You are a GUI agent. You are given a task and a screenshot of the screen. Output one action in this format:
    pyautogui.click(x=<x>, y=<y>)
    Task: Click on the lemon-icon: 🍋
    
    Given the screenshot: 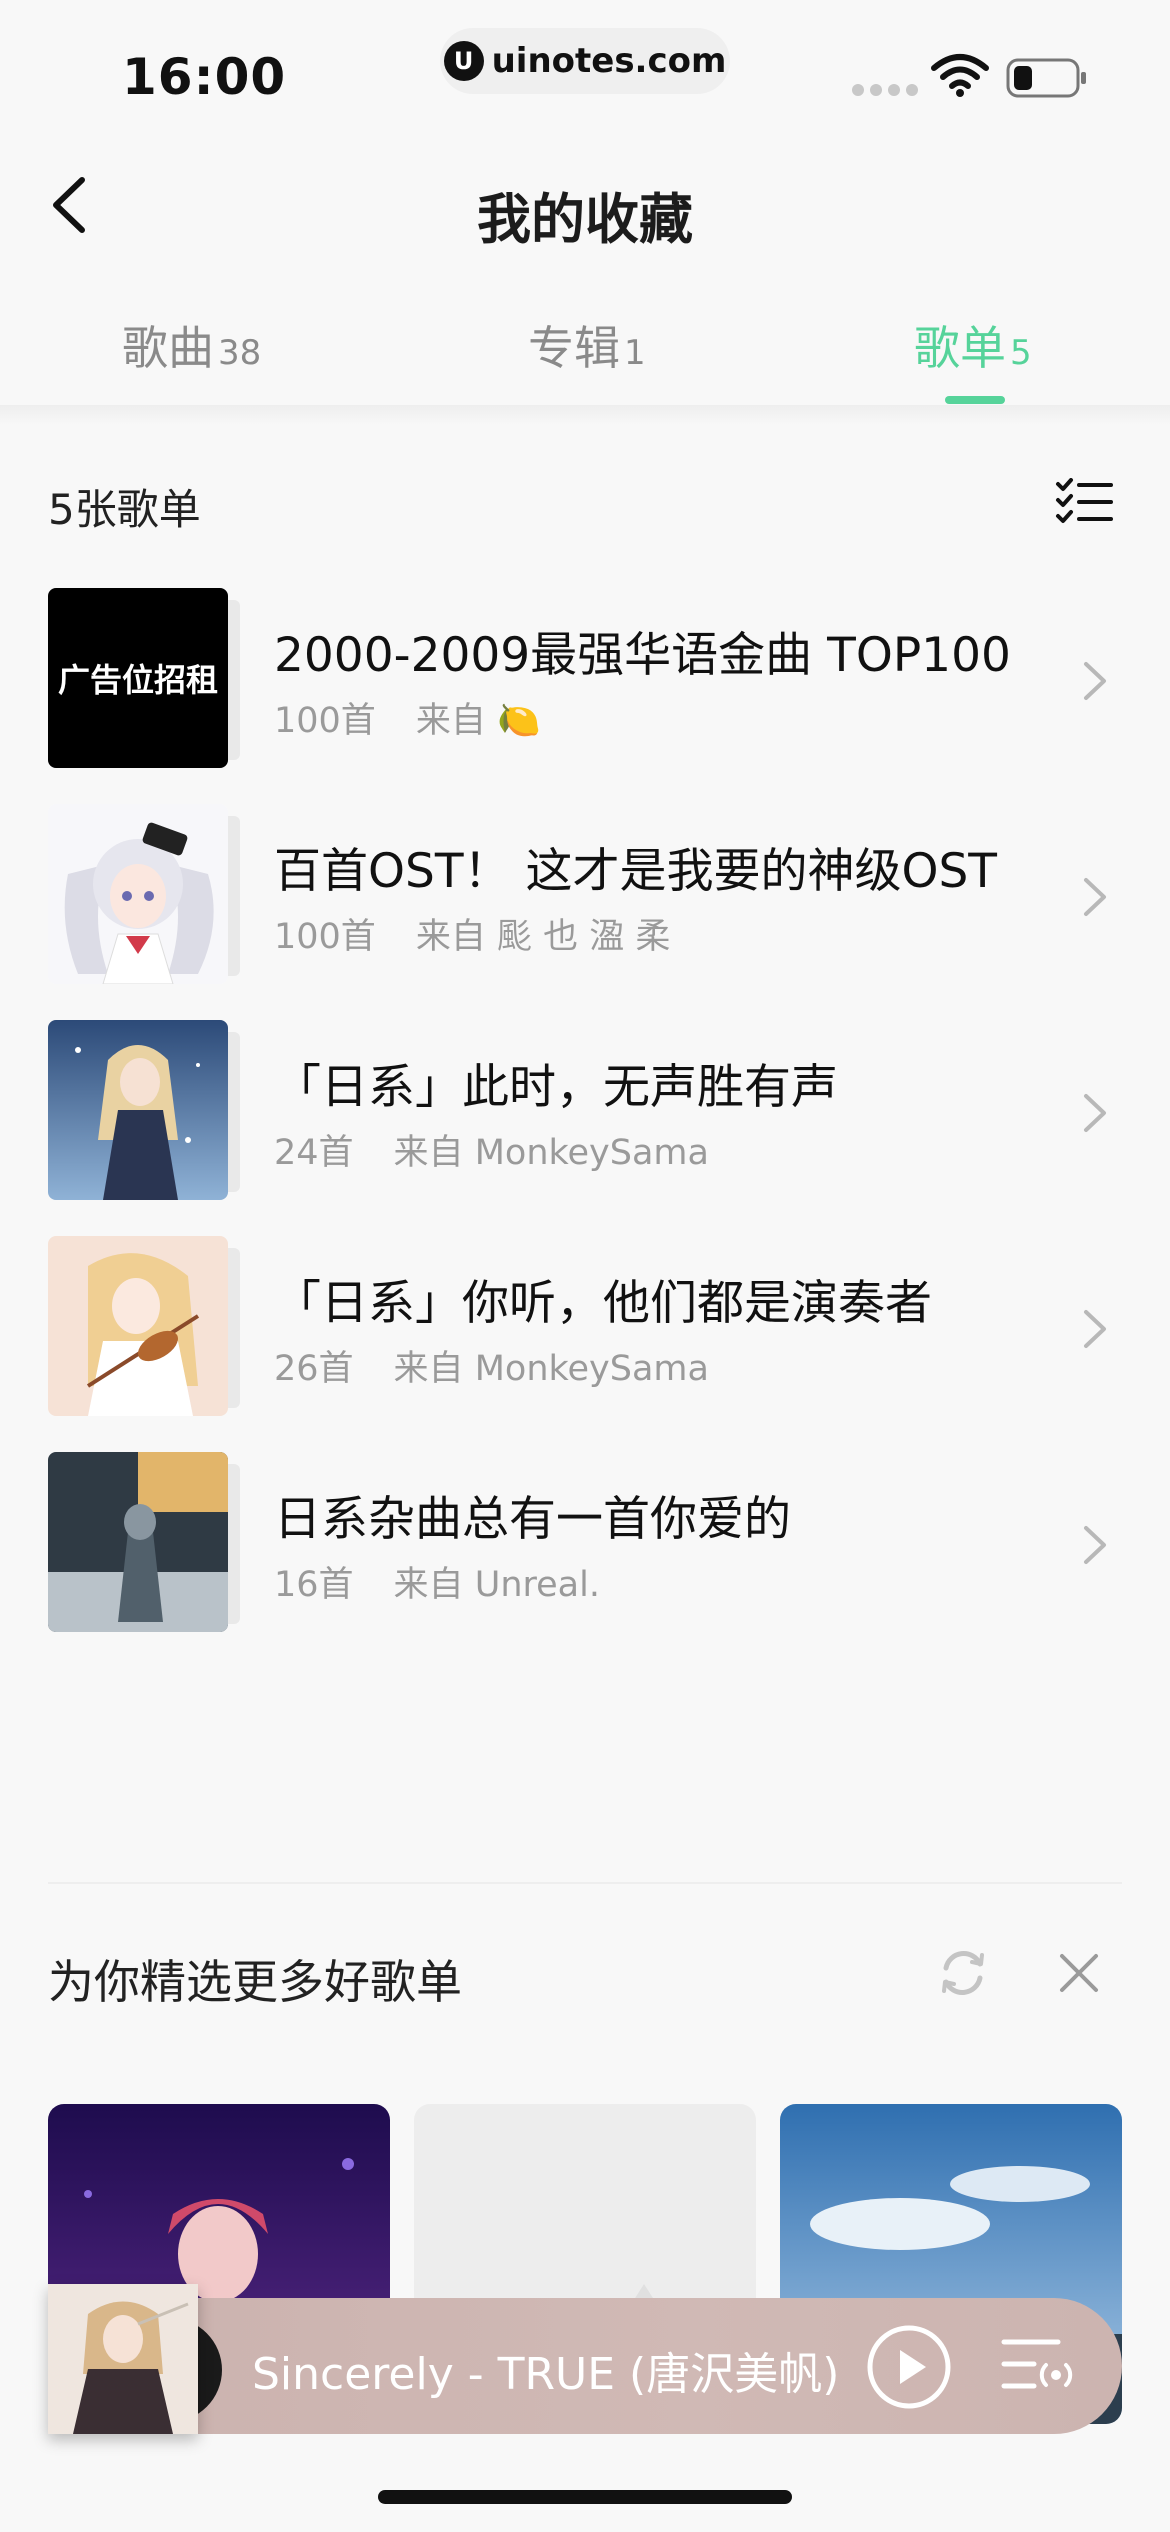 What is the action you would take?
    pyautogui.click(x=518, y=721)
    